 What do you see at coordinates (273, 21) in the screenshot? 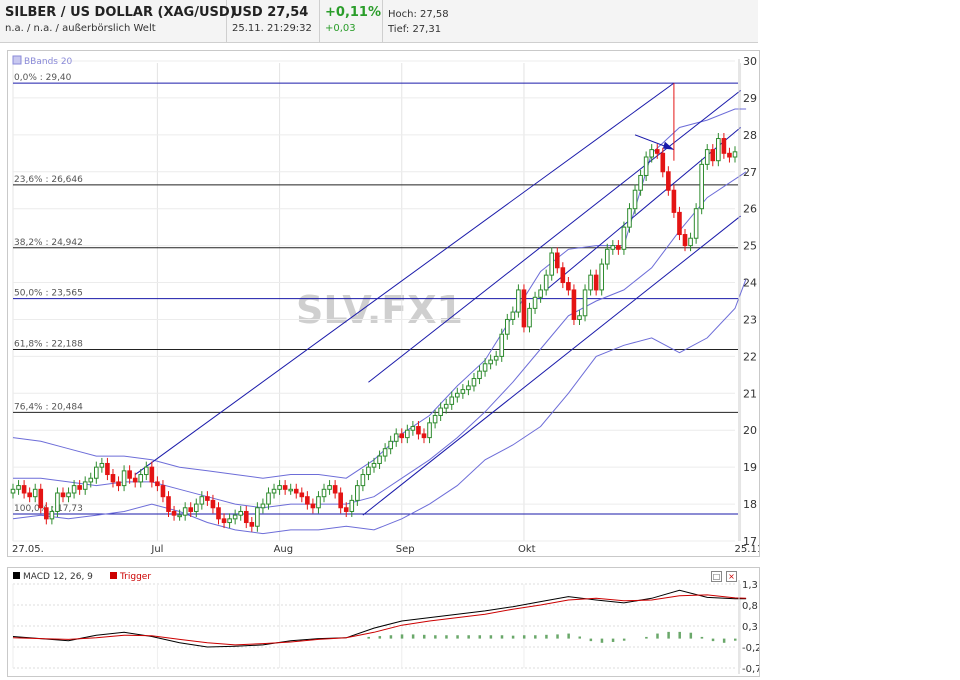
I see `price-cell: USD 27,54 25.11. 21:29:32` at bounding box center [273, 21].